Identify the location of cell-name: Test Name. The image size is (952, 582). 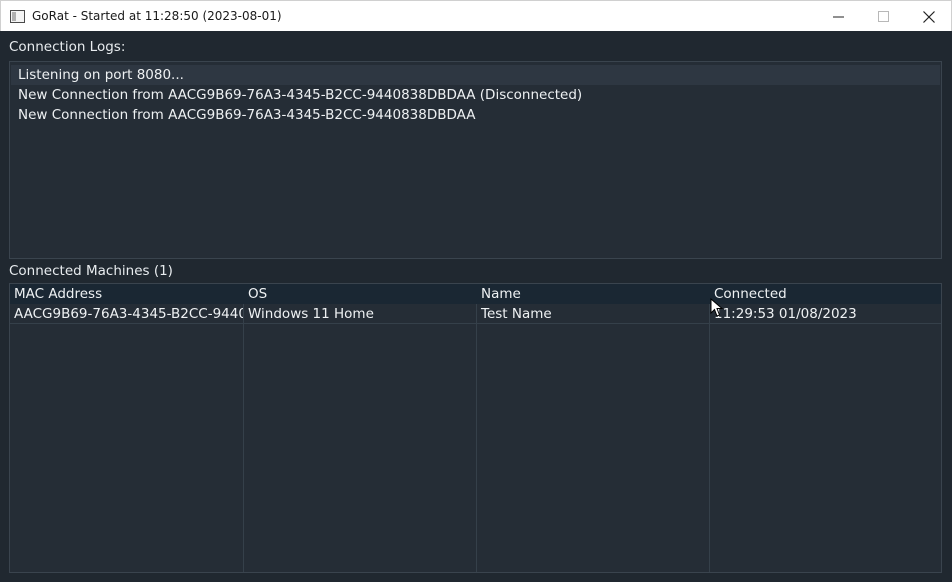
(593, 314).